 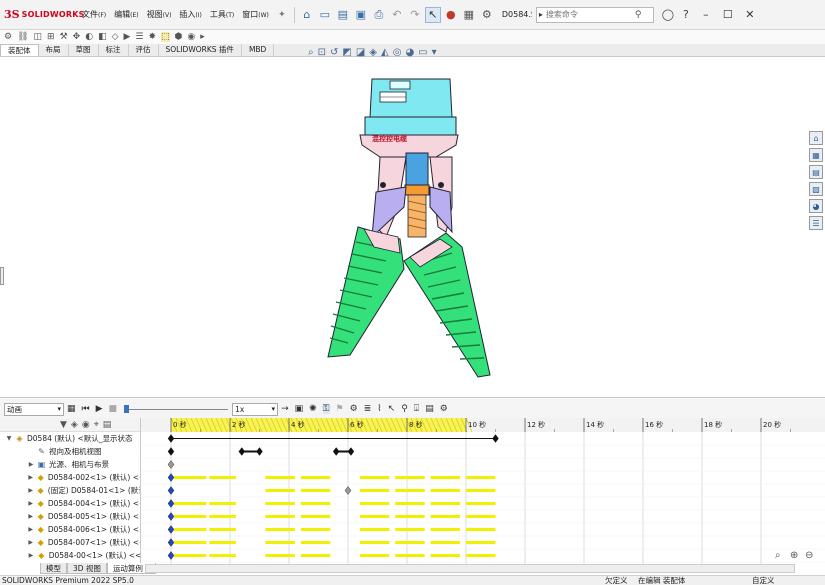 I want to click on insert-component-icon: ⚙, so click(x=8, y=37).